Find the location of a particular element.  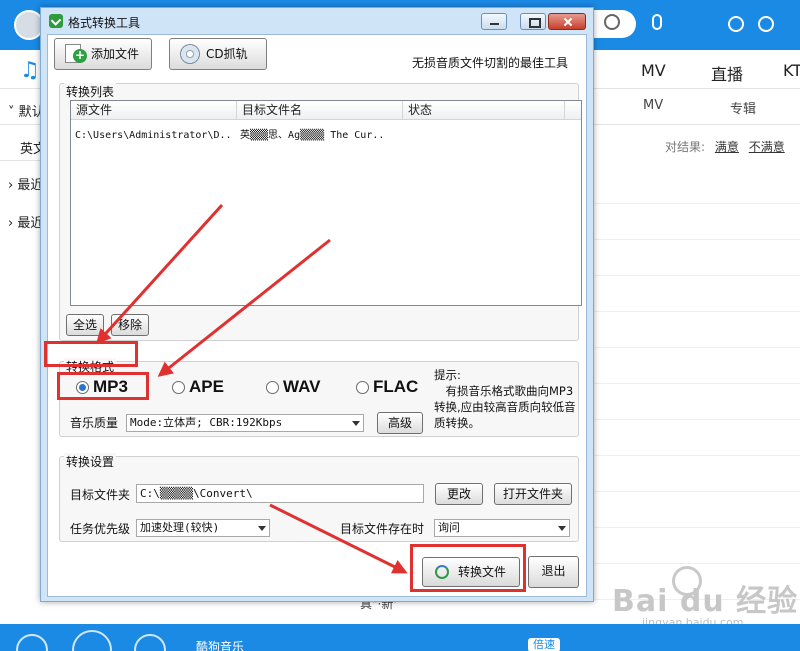

format-radio-flac: FLAC is located at coordinates (387, 387).